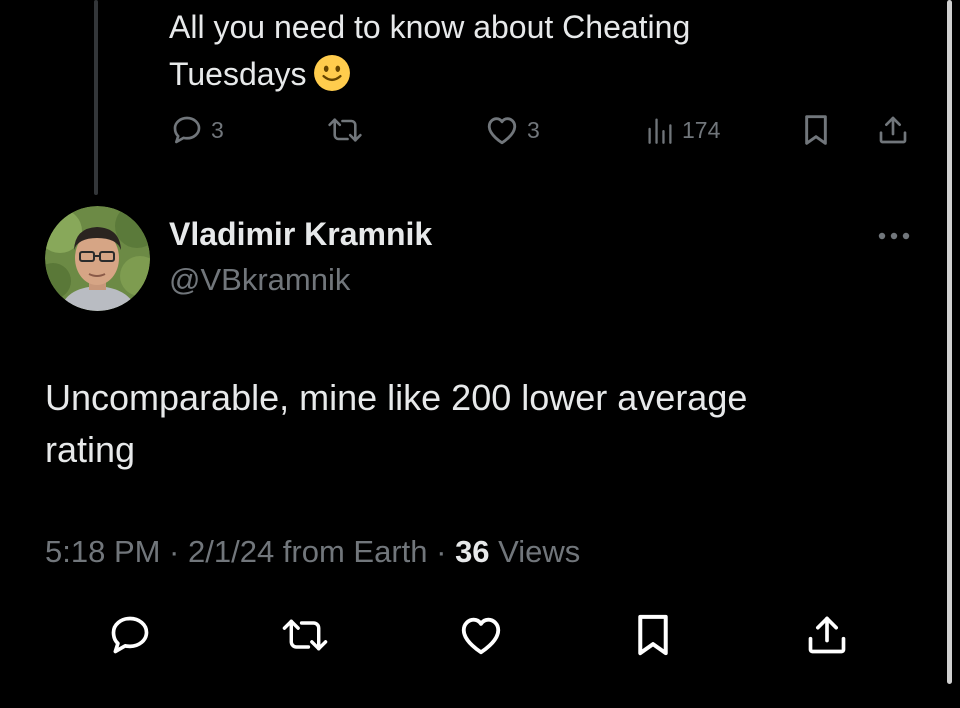  I want to click on tweet-meta: 5:18 PM · 2/1/24 from Earth · 36 Views, so click(312, 552).